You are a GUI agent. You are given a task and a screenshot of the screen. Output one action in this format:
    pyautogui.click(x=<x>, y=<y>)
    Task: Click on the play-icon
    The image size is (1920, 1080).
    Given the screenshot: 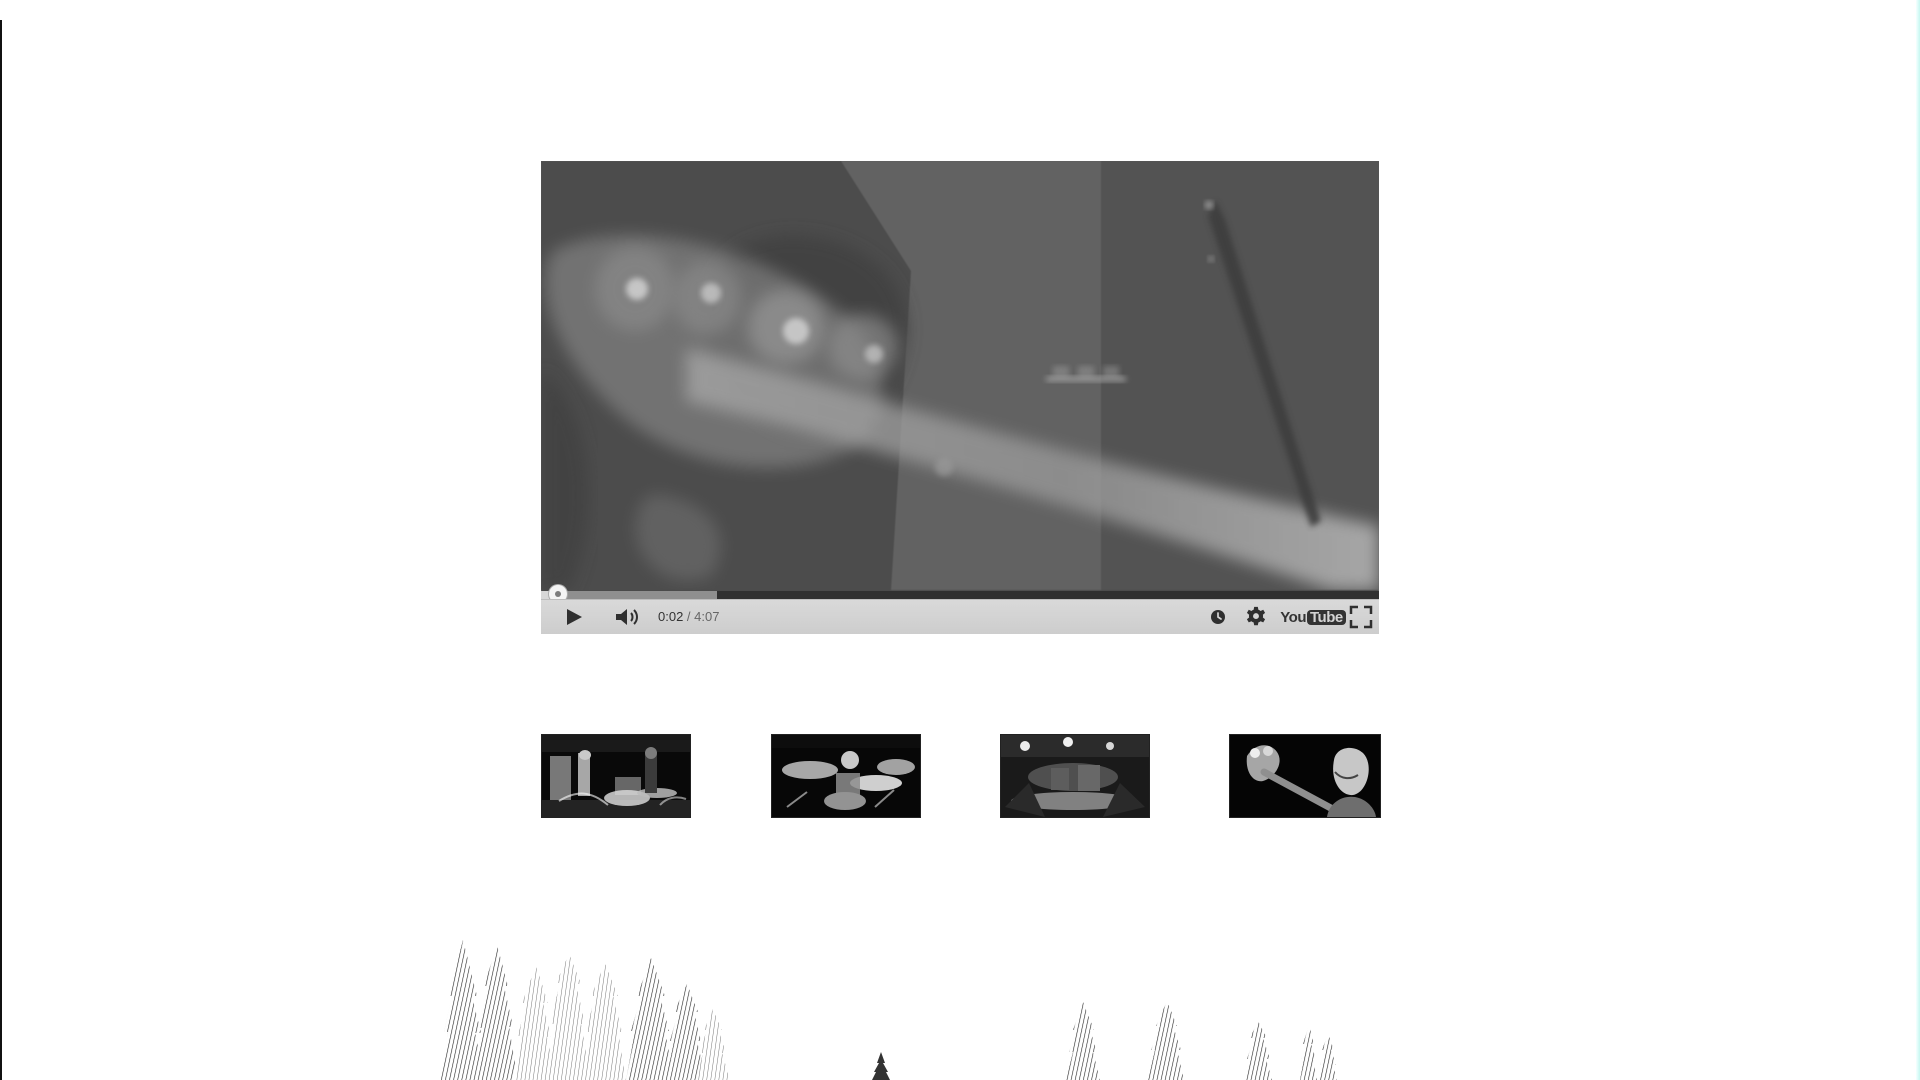 What is the action you would take?
    pyautogui.click(x=574, y=617)
    